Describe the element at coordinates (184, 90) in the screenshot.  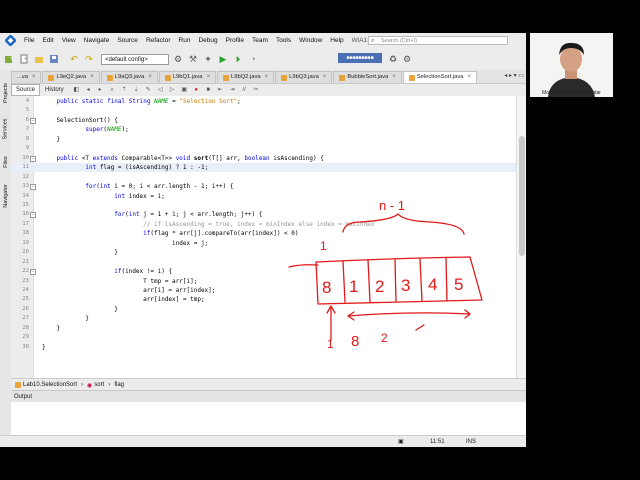
I see `bookmark-toggle-icon: ▣` at that location.